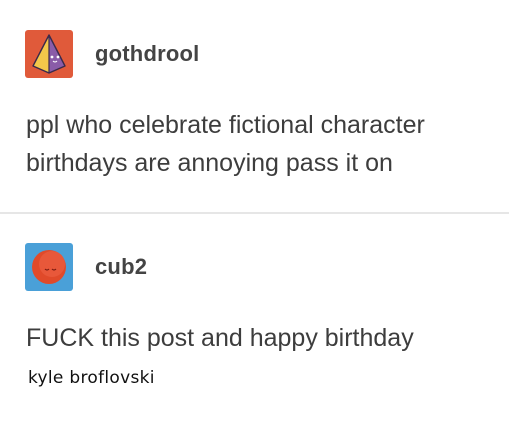 The height and width of the screenshot is (445, 509). I want to click on pyramid-icon, so click(49, 54).